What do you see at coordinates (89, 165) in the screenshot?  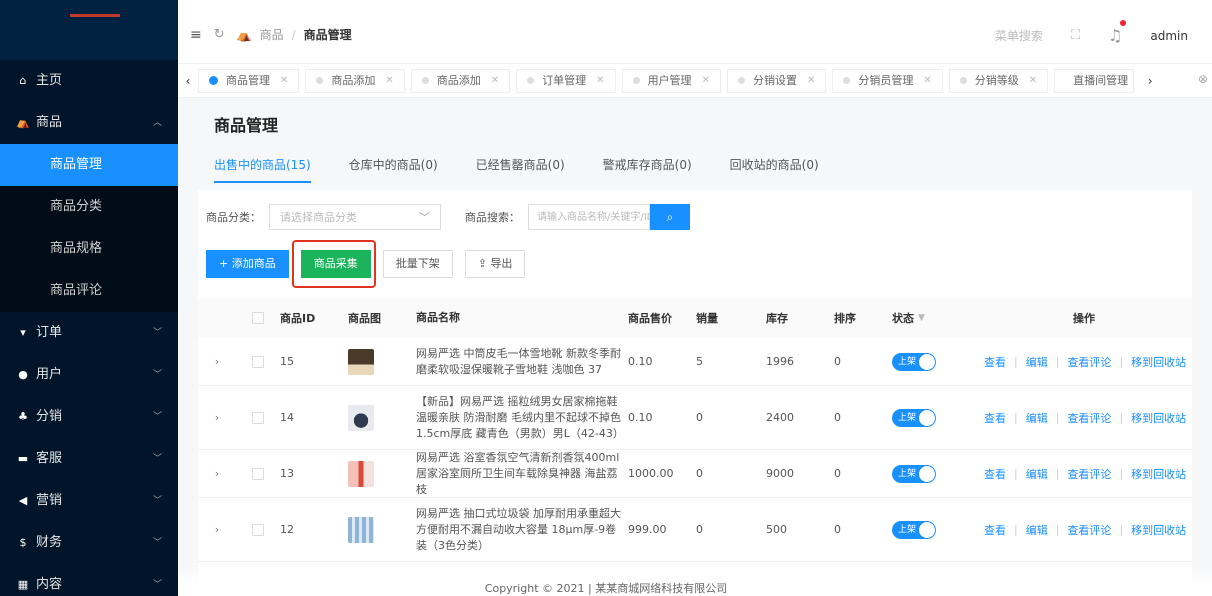 I see `sidebar-subitem-goods-manage: 商品管理` at bounding box center [89, 165].